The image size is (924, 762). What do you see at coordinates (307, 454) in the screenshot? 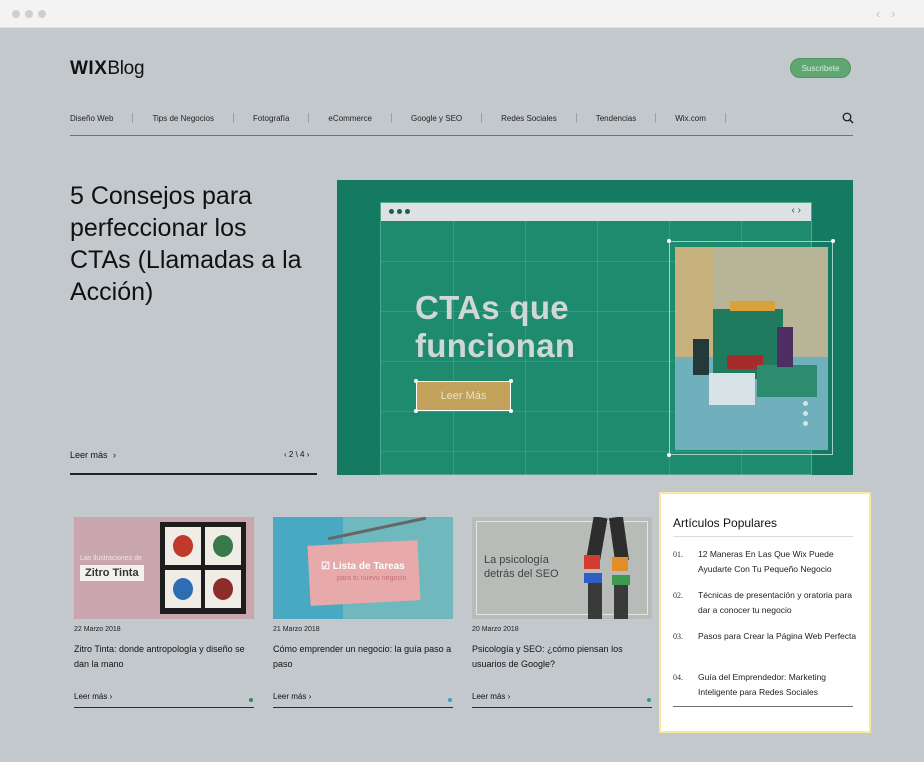
I see `pager-next-icon: ›` at bounding box center [307, 454].